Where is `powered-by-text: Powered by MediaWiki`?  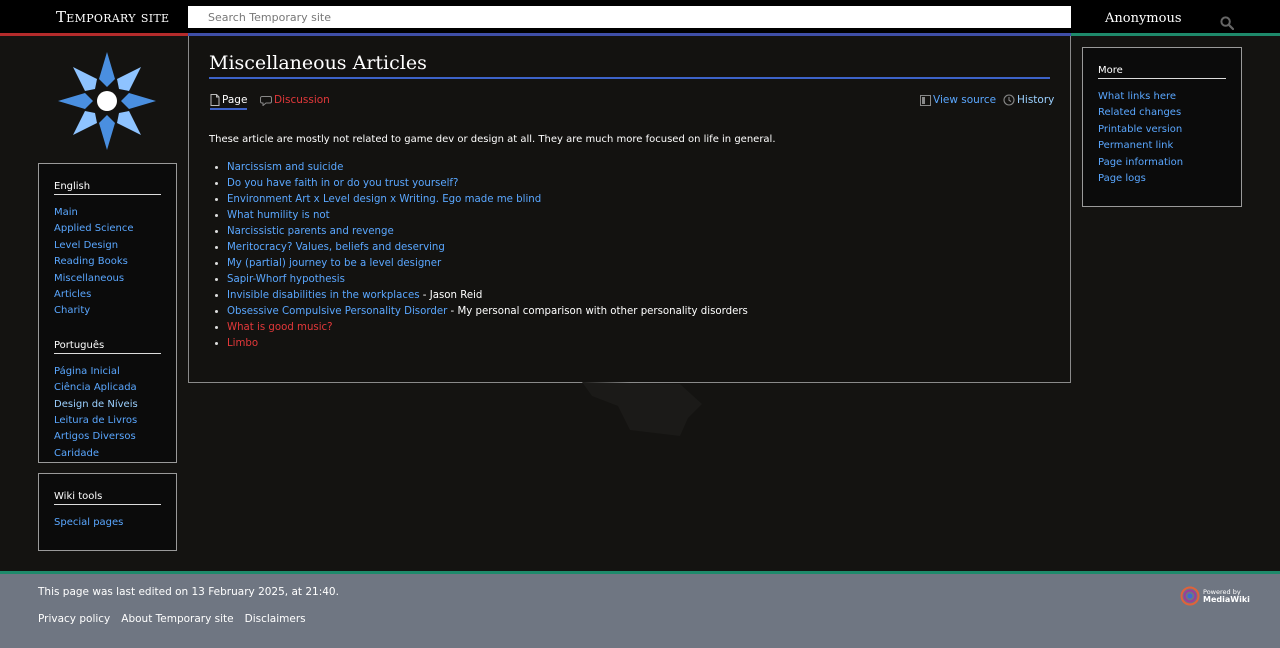 powered-by-text: Powered by MediaWiki is located at coordinates (1226, 596).